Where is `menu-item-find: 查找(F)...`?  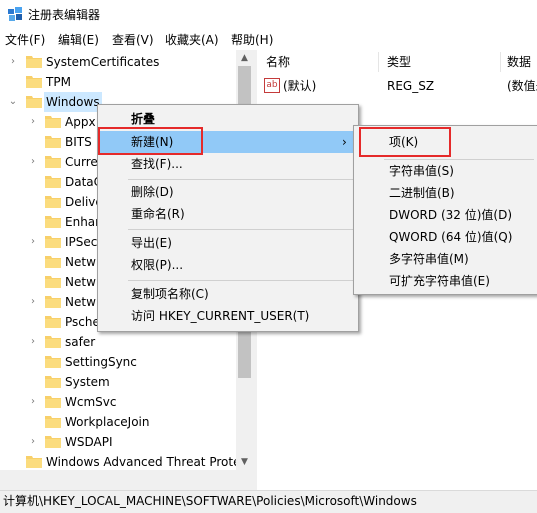
menu-item-find: 查找(F)... is located at coordinates (157, 164).